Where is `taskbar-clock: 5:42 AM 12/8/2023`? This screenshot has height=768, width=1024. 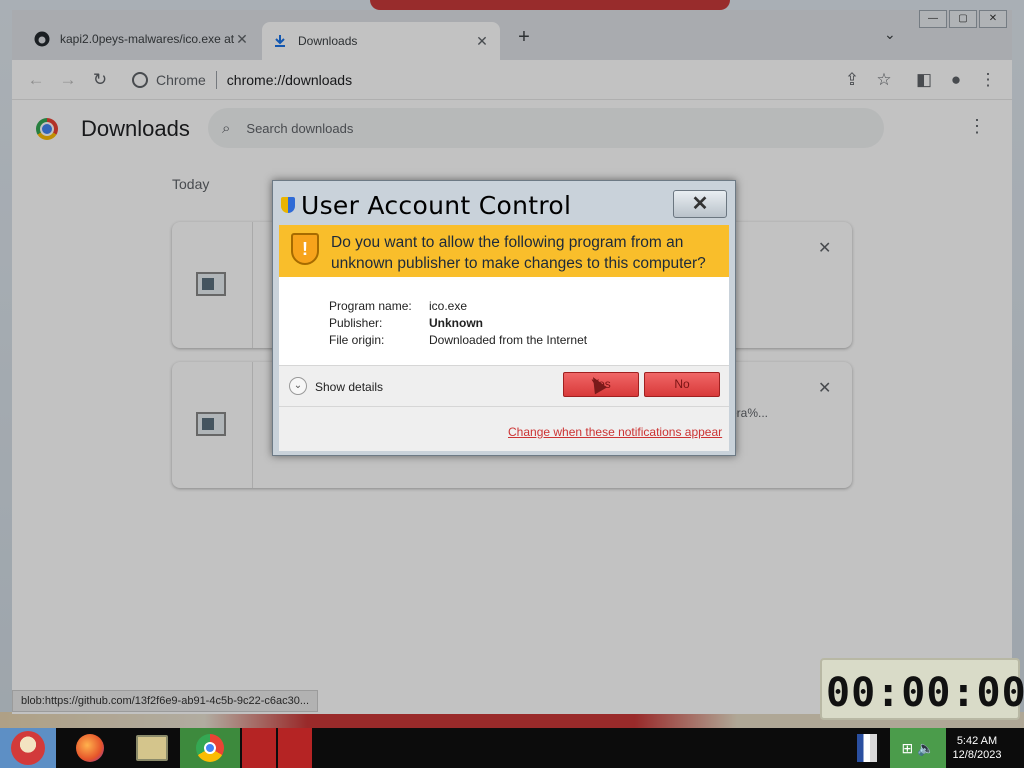
taskbar-clock: 5:42 AM 12/8/2023 is located at coordinates (977, 748).